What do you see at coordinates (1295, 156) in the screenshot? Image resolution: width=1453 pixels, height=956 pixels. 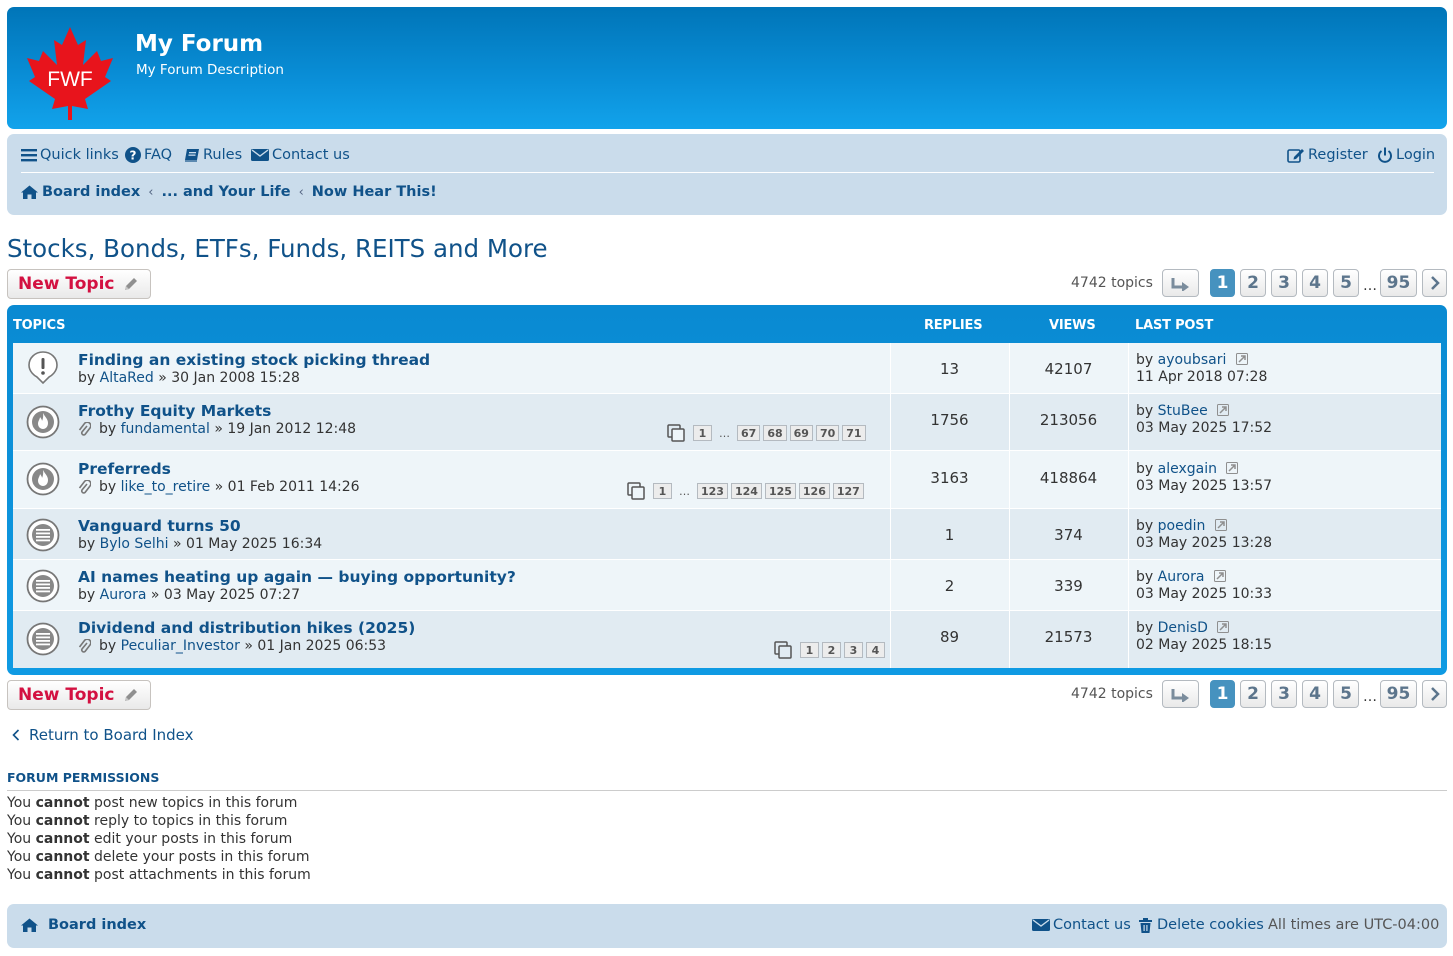 I see `edit-icon` at bounding box center [1295, 156].